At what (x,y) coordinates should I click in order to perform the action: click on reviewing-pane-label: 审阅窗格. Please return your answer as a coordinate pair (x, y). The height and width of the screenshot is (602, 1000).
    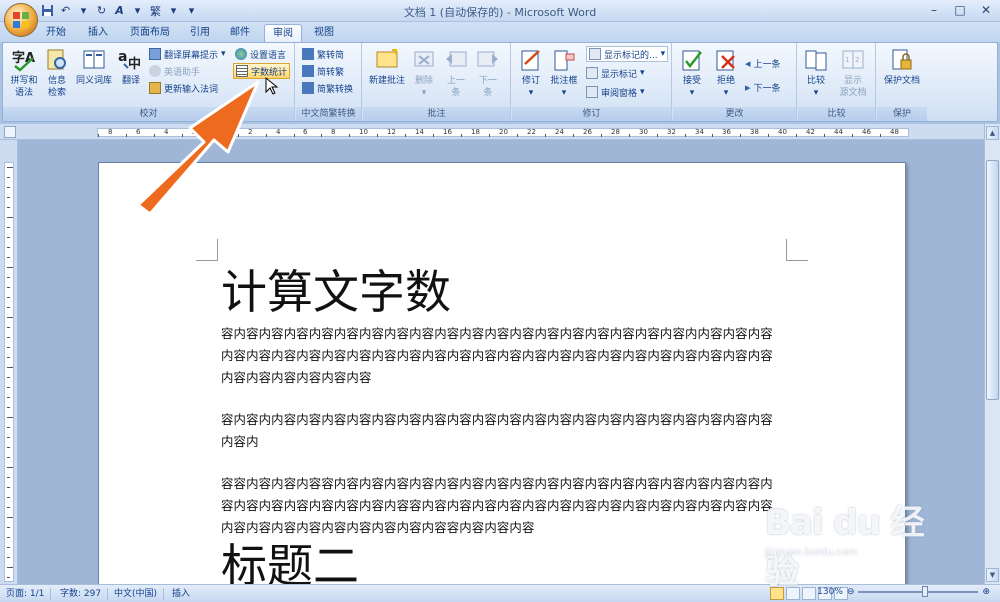
    Looking at the image, I should click on (619, 93).